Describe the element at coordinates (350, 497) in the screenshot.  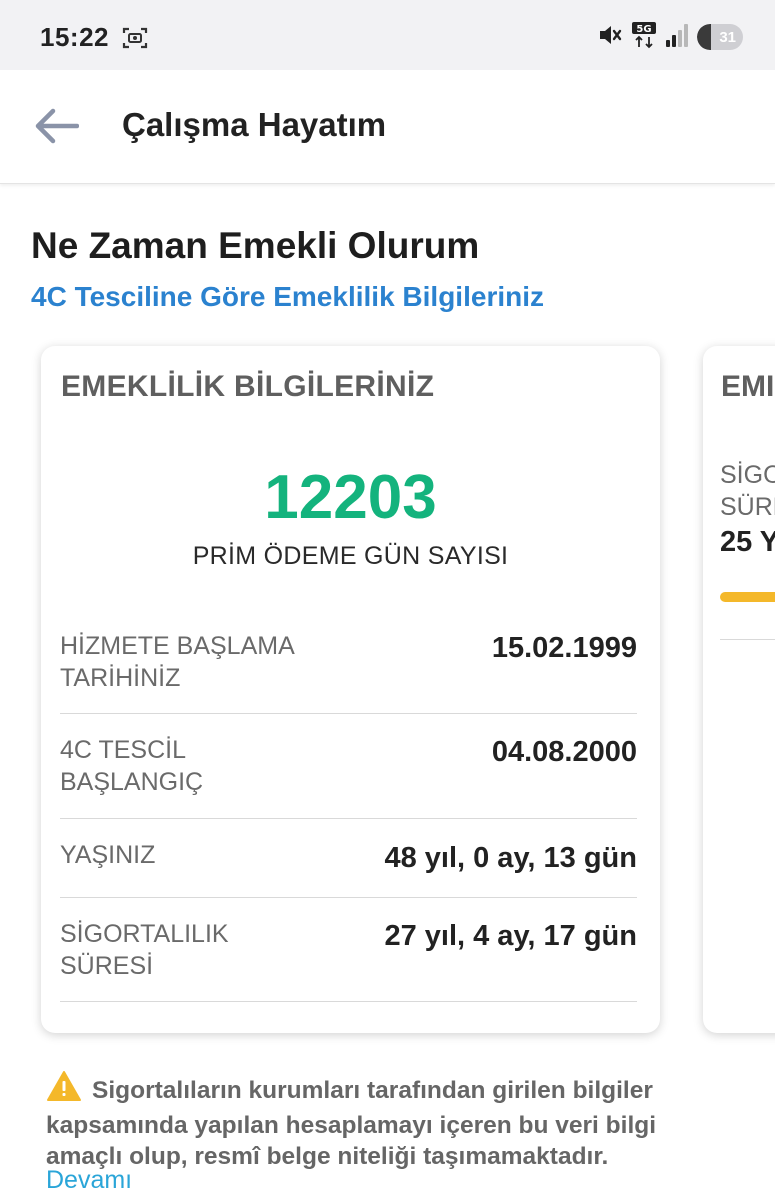
I see `premium-days-count: 12203` at that location.